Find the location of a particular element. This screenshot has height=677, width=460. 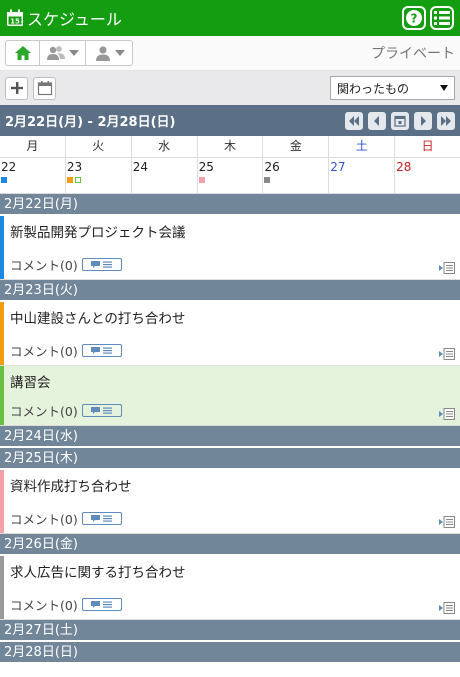

weekday-mon: 月 is located at coordinates (33, 146).